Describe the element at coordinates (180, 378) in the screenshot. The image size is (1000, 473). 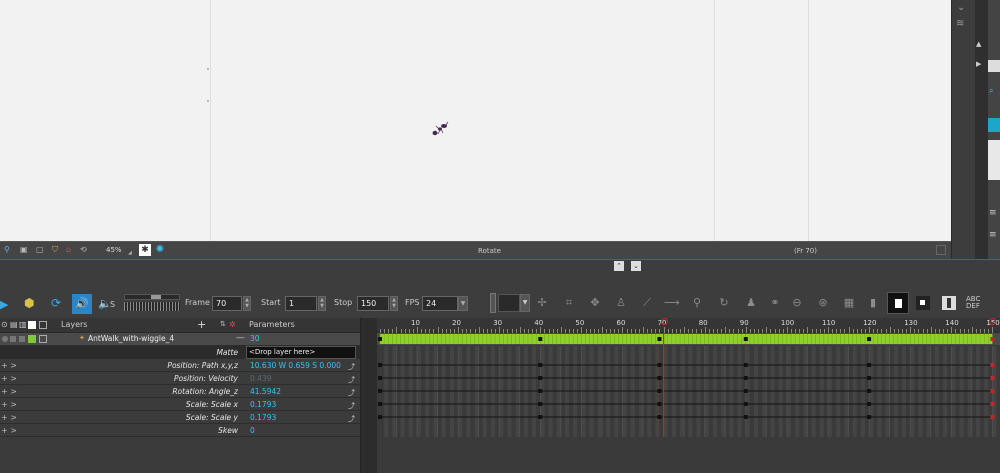
I see `param-row-velocity: + > Position: Velocity 0.439 ⤴` at that location.